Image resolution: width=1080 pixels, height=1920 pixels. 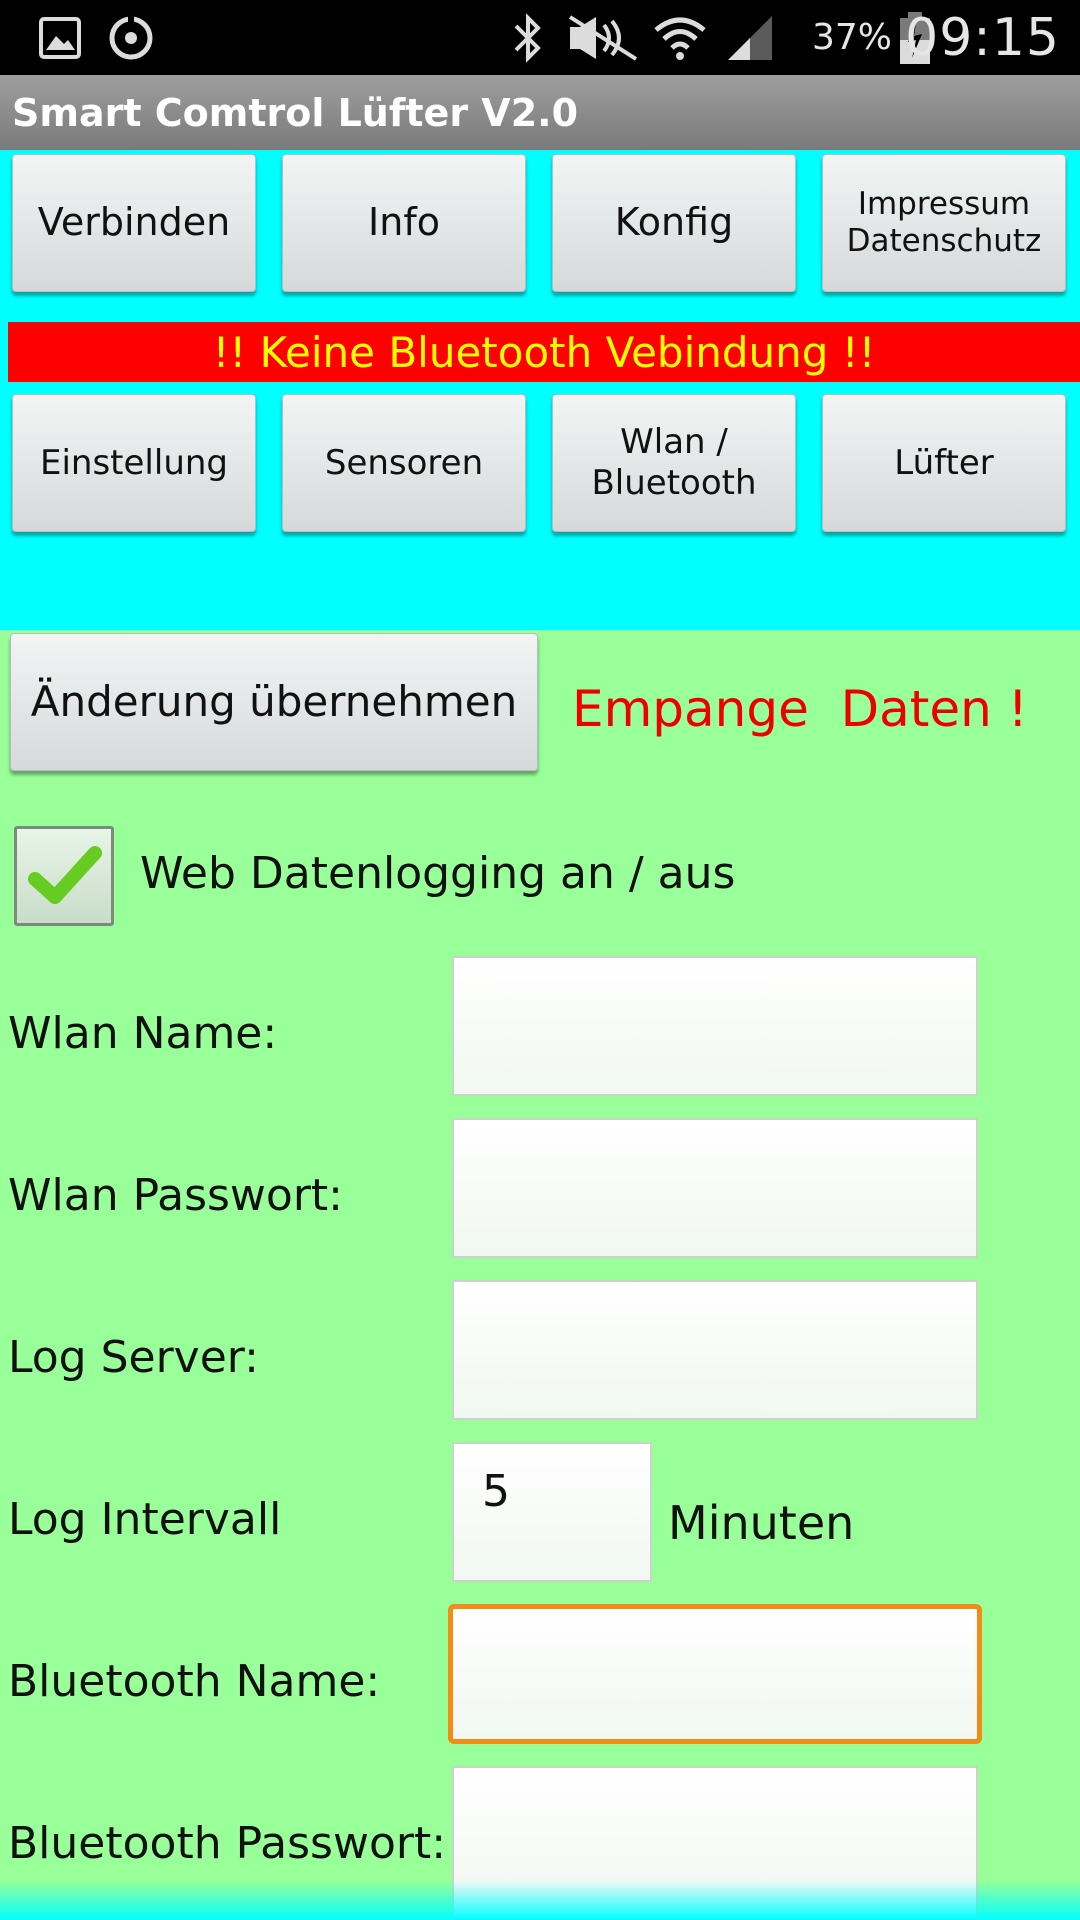 What do you see at coordinates (674, 223) in the screenshot?
I see `config-button: Konfig` at bounding box center [674, 223].